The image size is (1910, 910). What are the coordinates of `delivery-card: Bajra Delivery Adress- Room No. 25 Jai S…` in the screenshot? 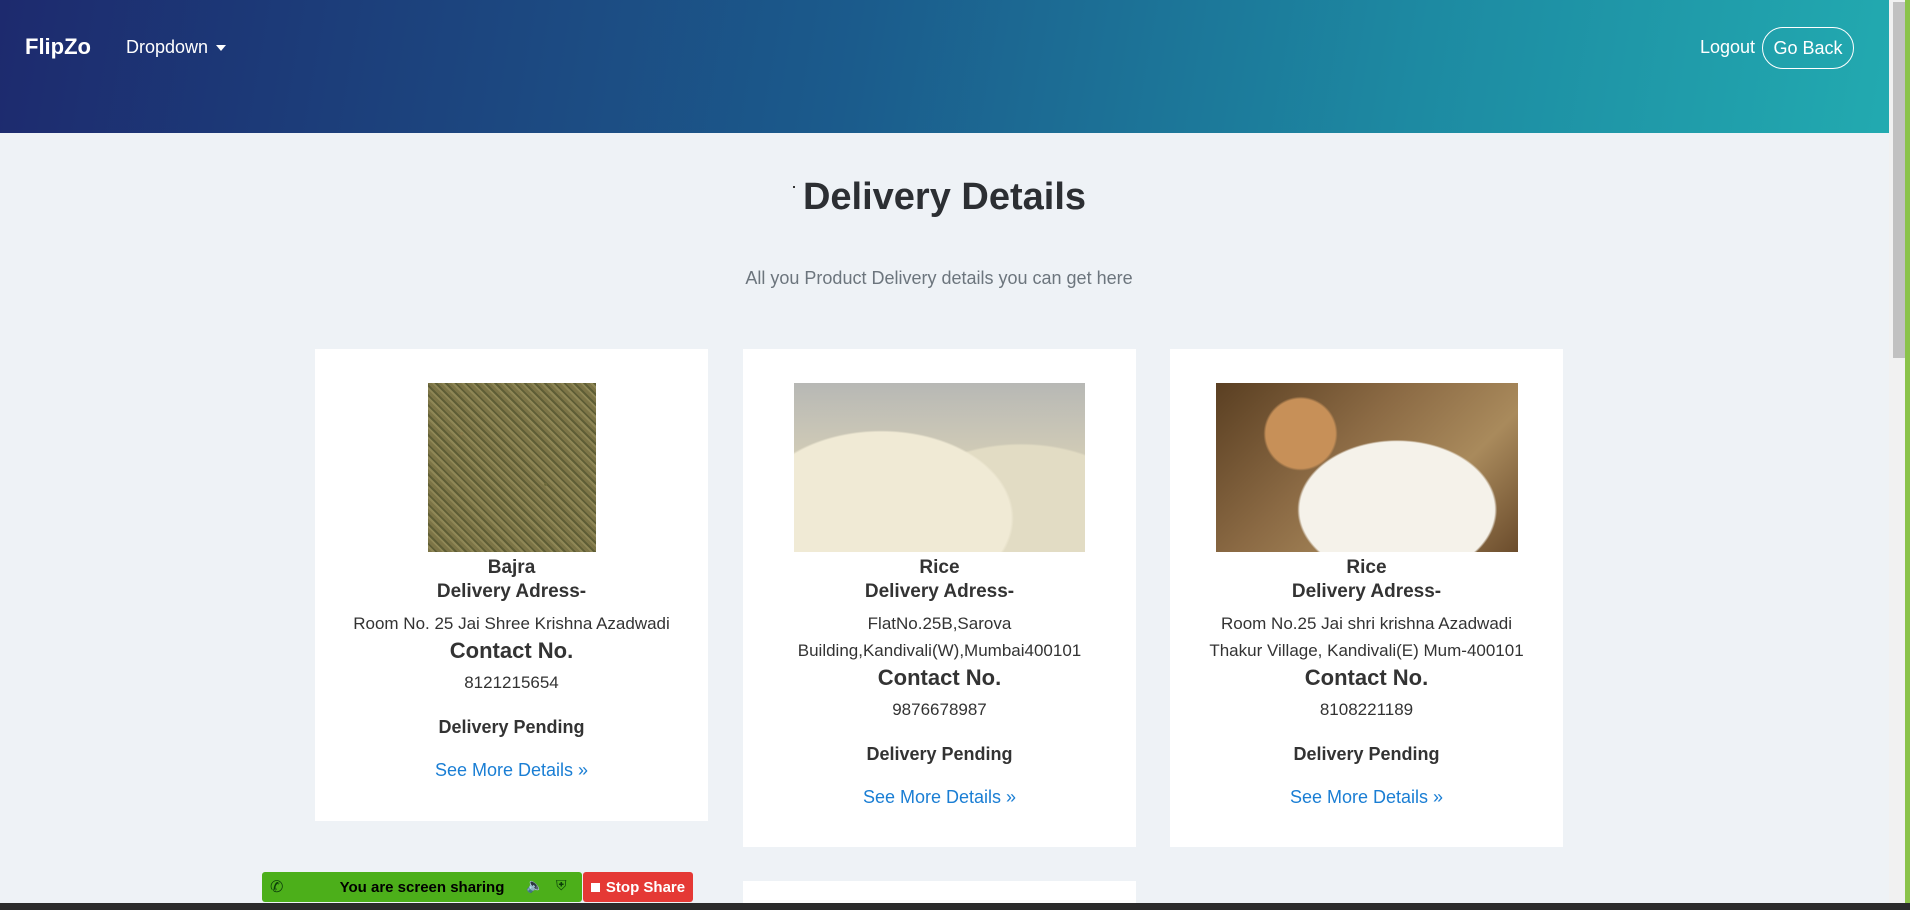 It's located at (511, 585).